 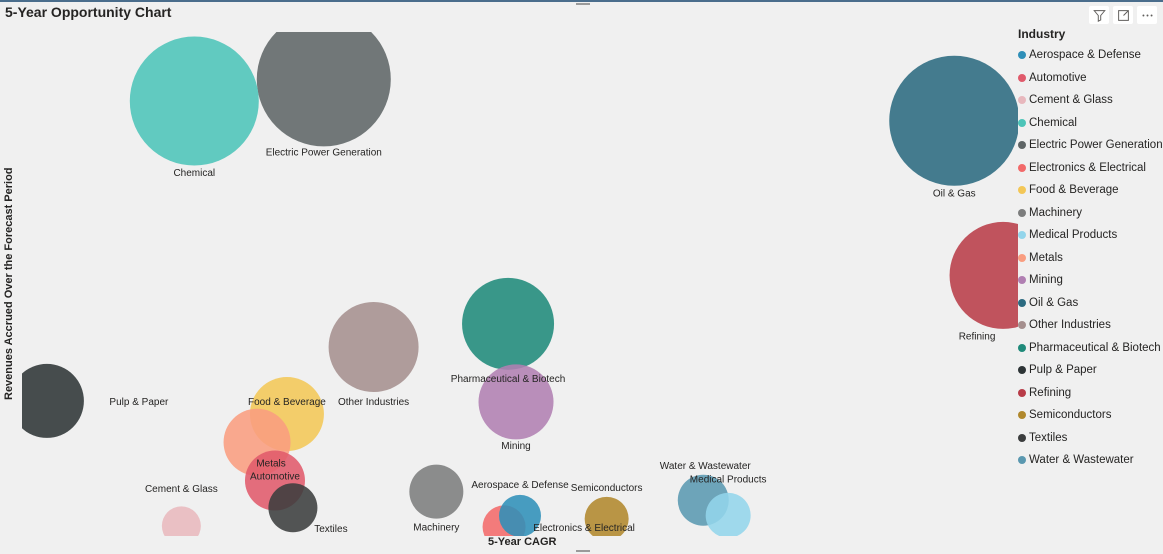 I want to click on legend-dot-water-and-wastewater, so click(x=1022, y=460).